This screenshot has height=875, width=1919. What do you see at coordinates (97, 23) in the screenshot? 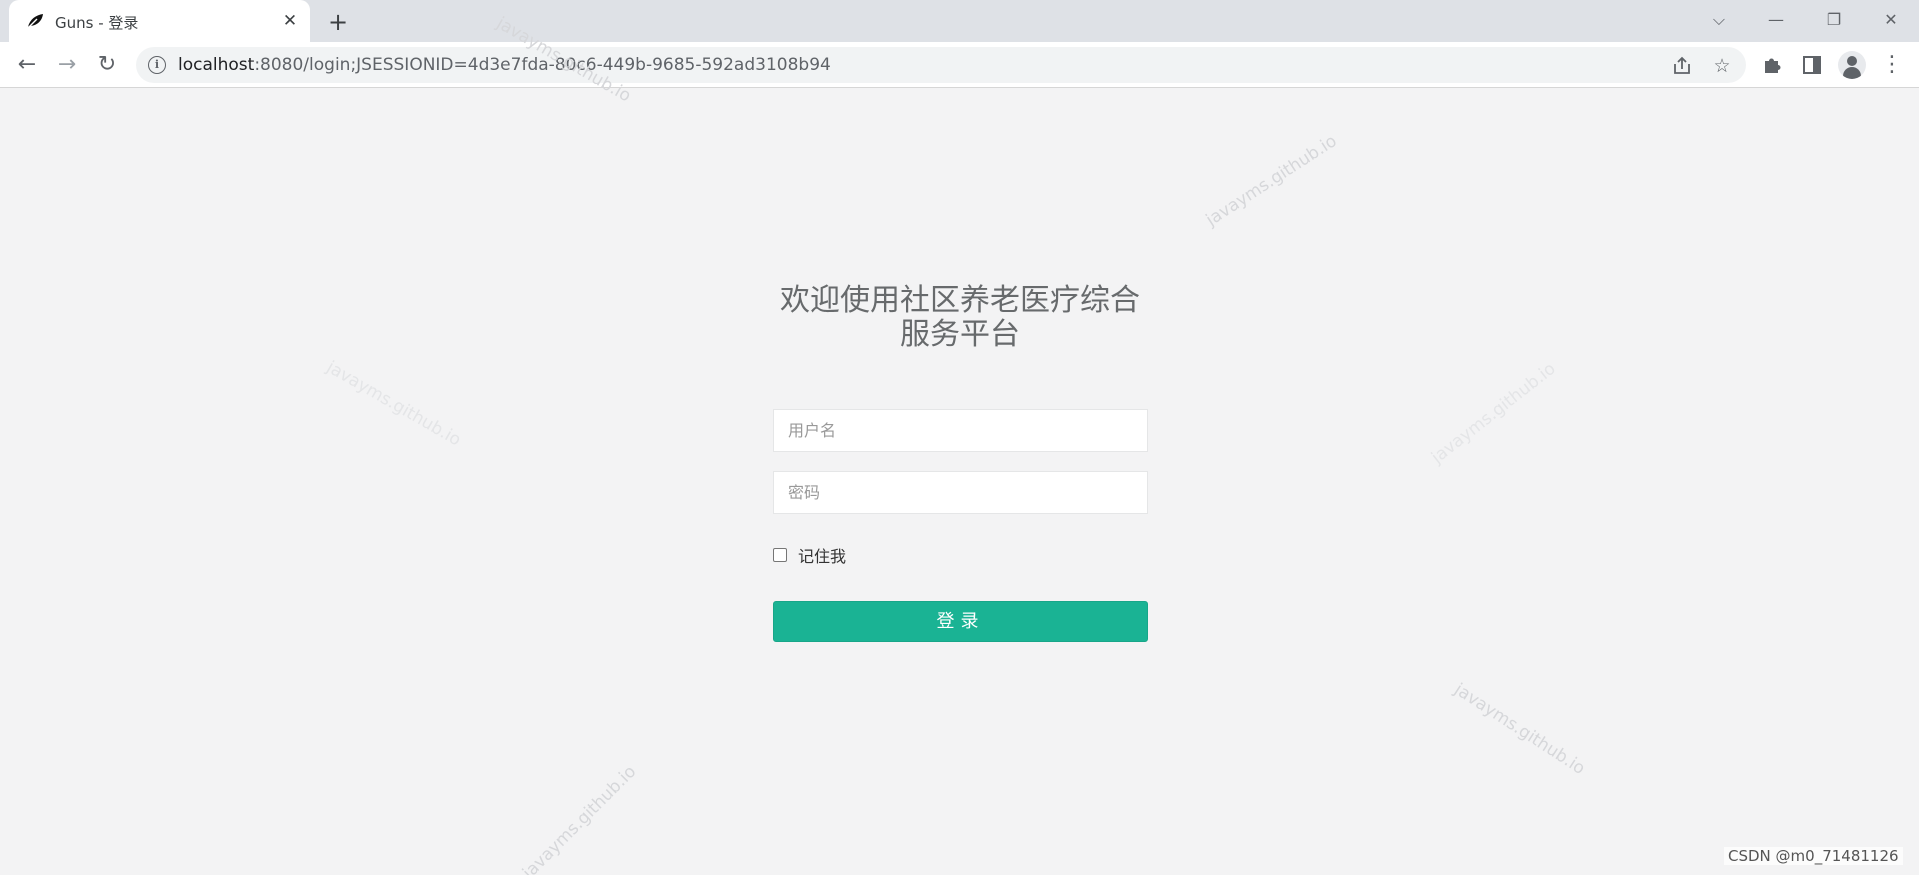
I see `tab-title: Guns - 登录` at bounding box center [97, 23].